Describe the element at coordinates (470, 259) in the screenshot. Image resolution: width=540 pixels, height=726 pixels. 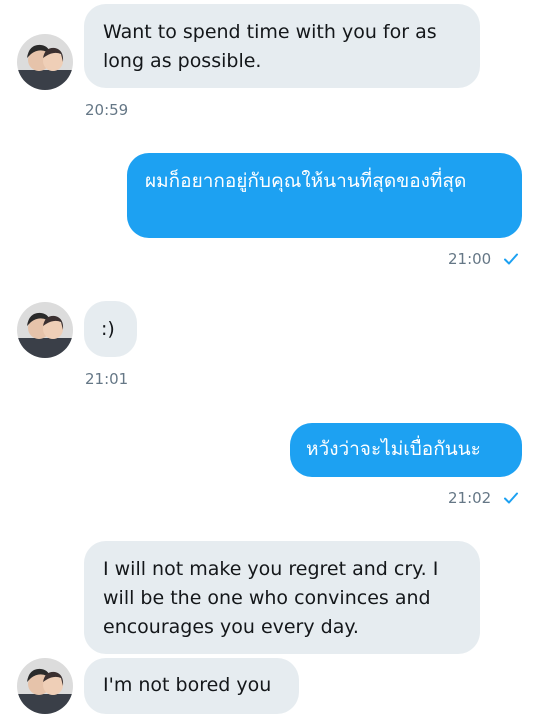
I see `message-timestamp: 21:00` at that location.